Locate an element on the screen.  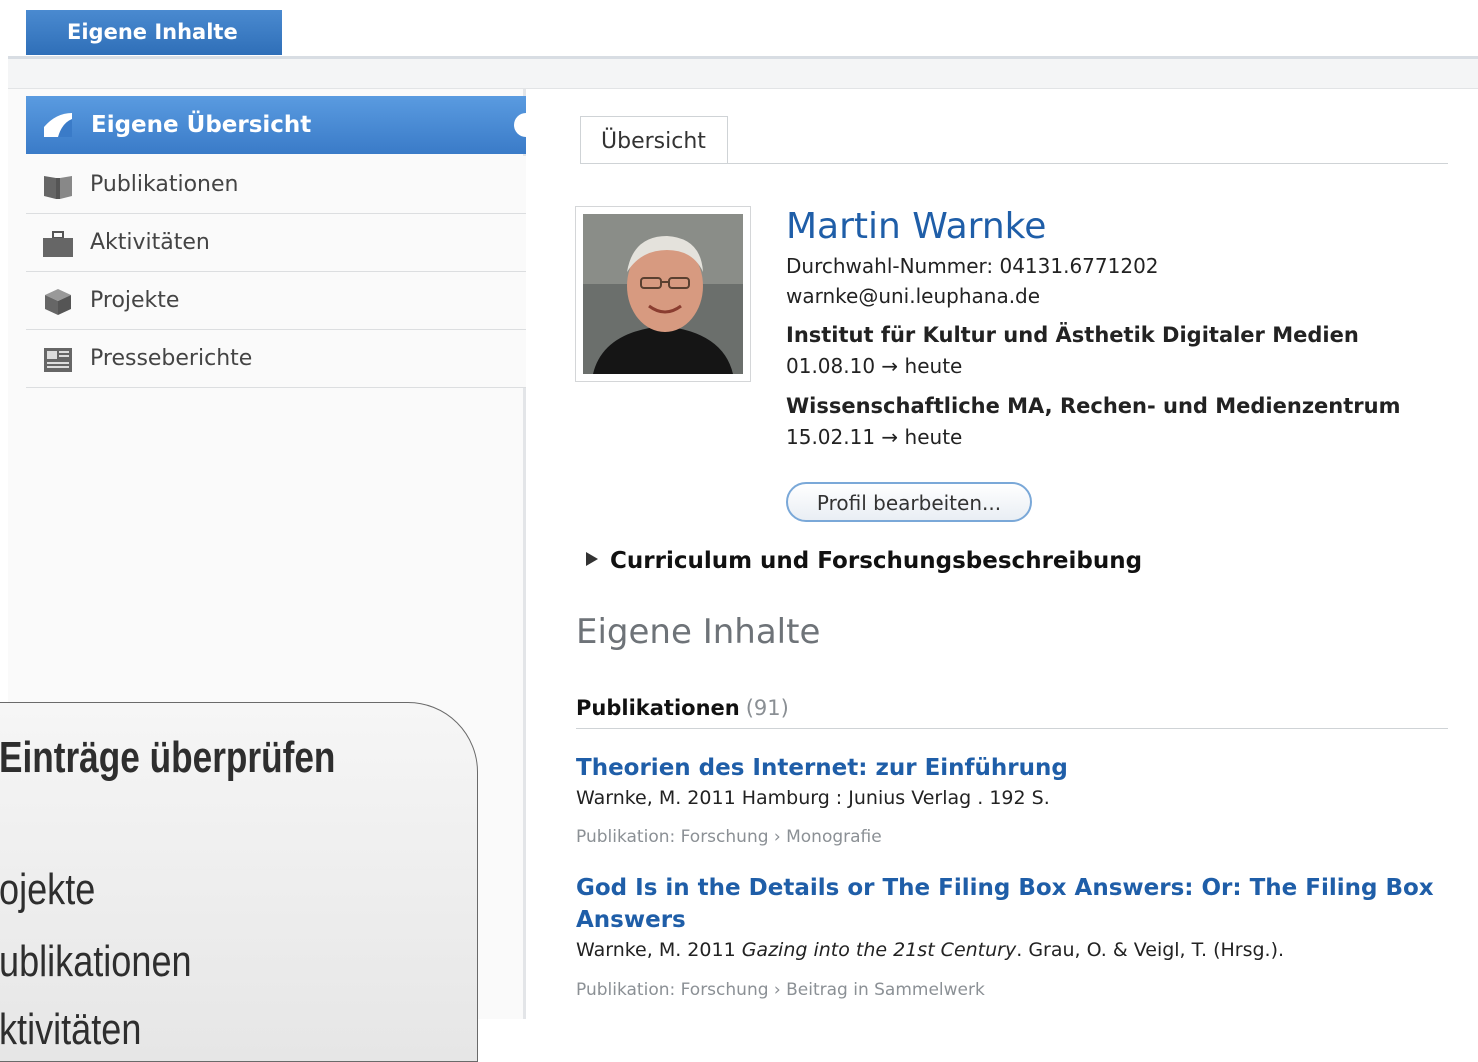
disclosure-triangle-icon is located at coordinates (592, 559).